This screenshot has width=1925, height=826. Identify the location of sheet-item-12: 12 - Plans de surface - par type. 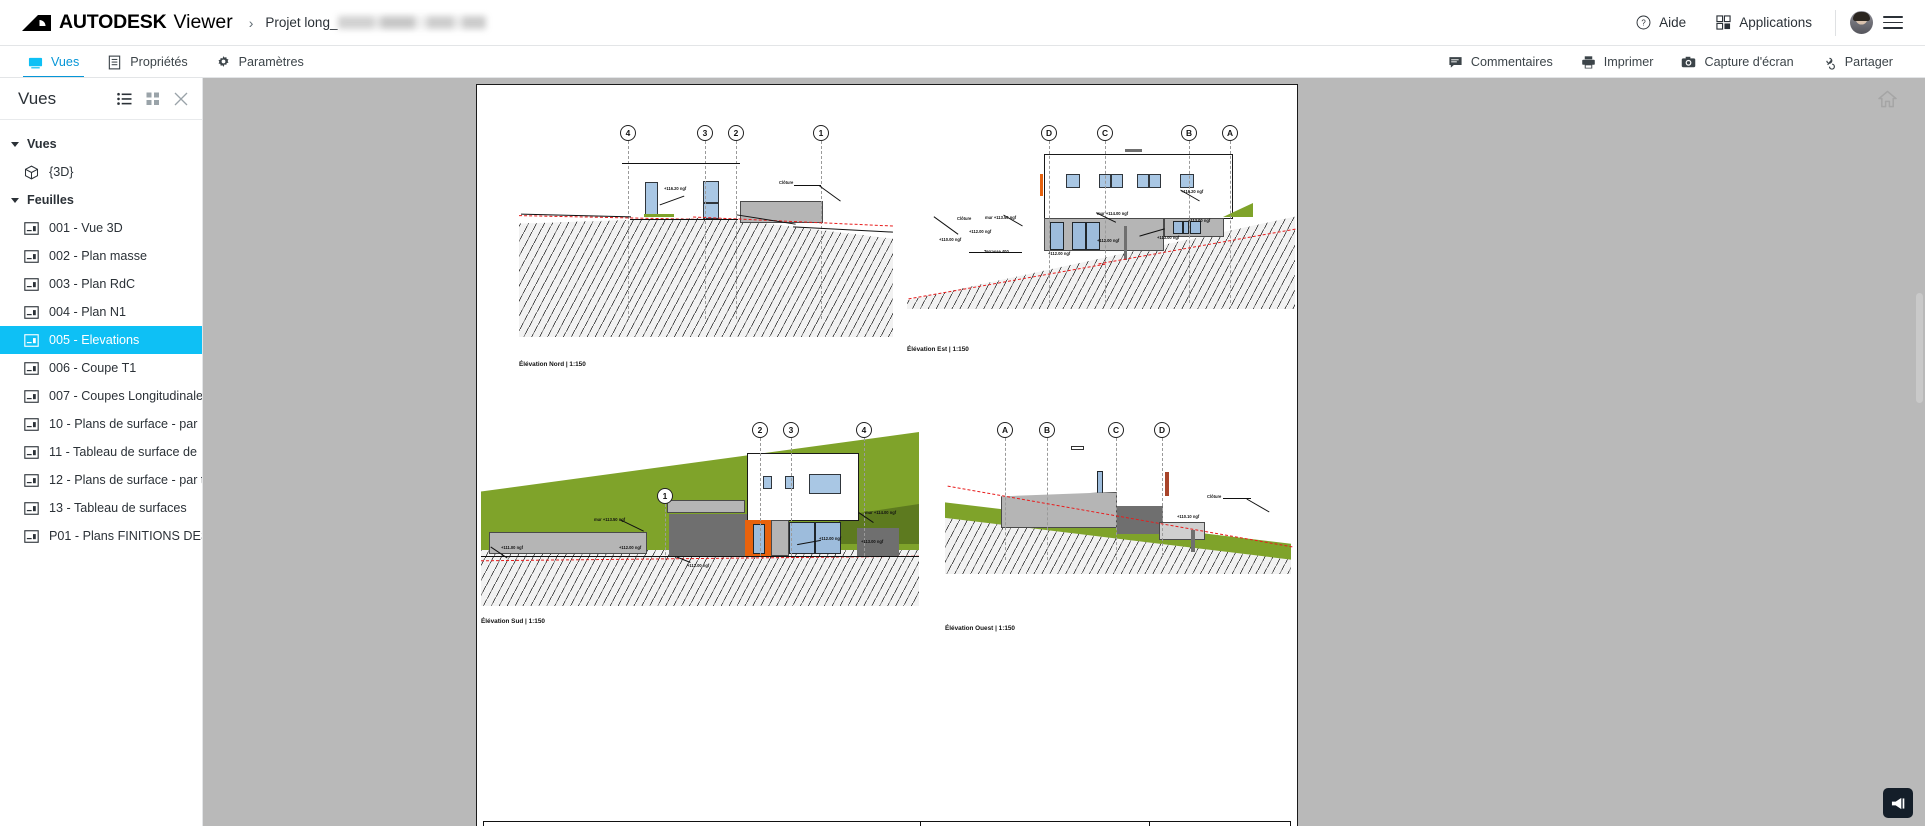
(101, 480).